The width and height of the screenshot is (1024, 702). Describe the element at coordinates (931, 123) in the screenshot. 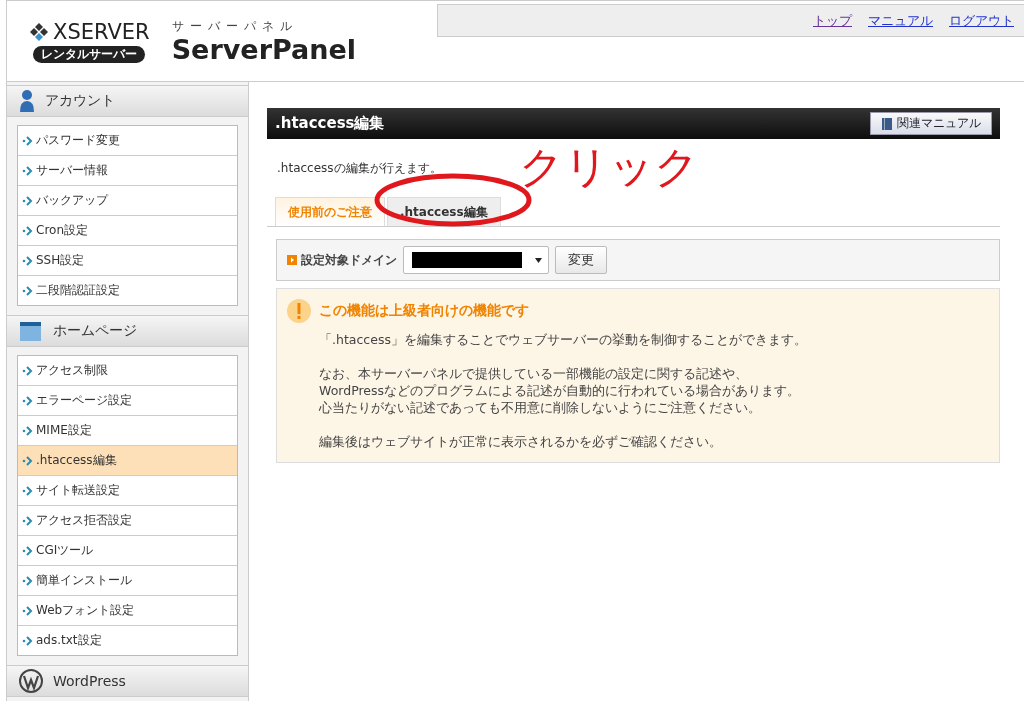

I see `manual-button: 関連マニュアル` at that location.